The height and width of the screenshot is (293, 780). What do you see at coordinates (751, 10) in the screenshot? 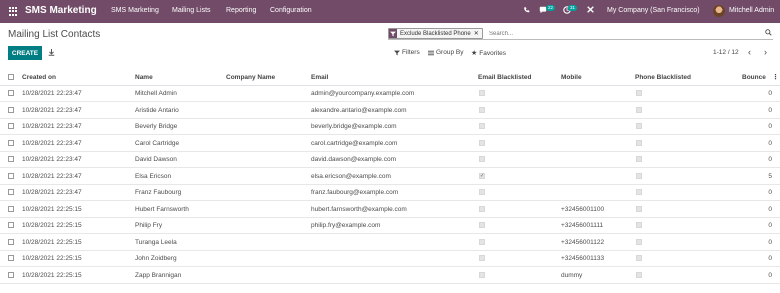
I see `user-menu: Mitchell Admin` at bounding box center [751, 10].